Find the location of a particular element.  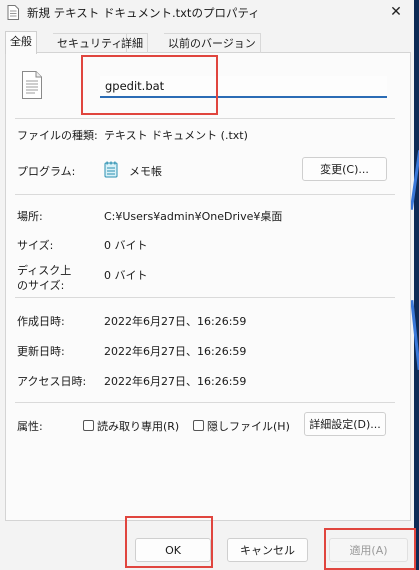

disk-size-value: 0 バイト is located at coordinates (126, 275).